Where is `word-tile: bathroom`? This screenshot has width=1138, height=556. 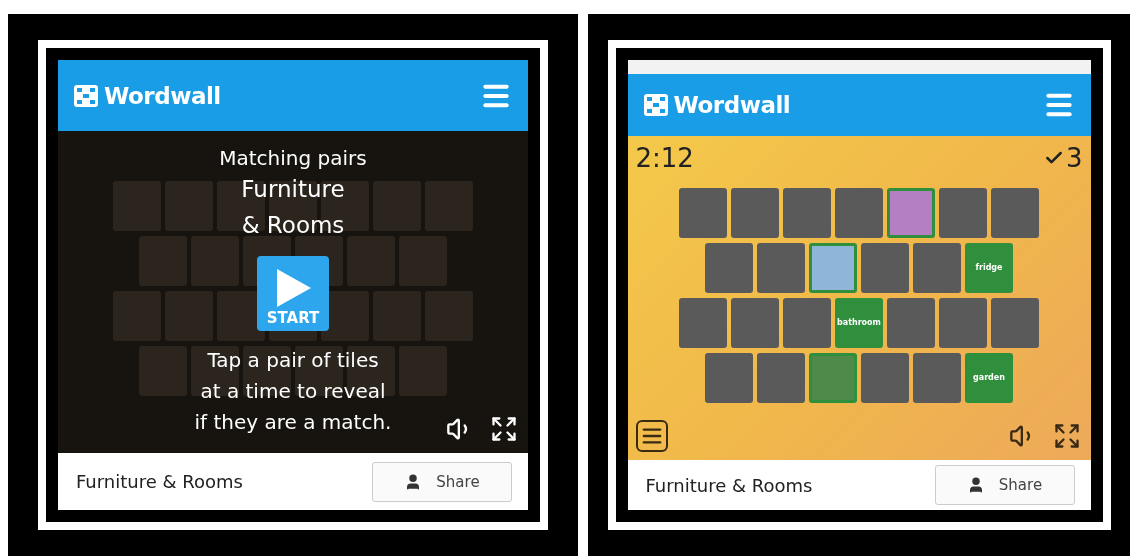 word-tile: bathroom is located at coordinates (859, 323).